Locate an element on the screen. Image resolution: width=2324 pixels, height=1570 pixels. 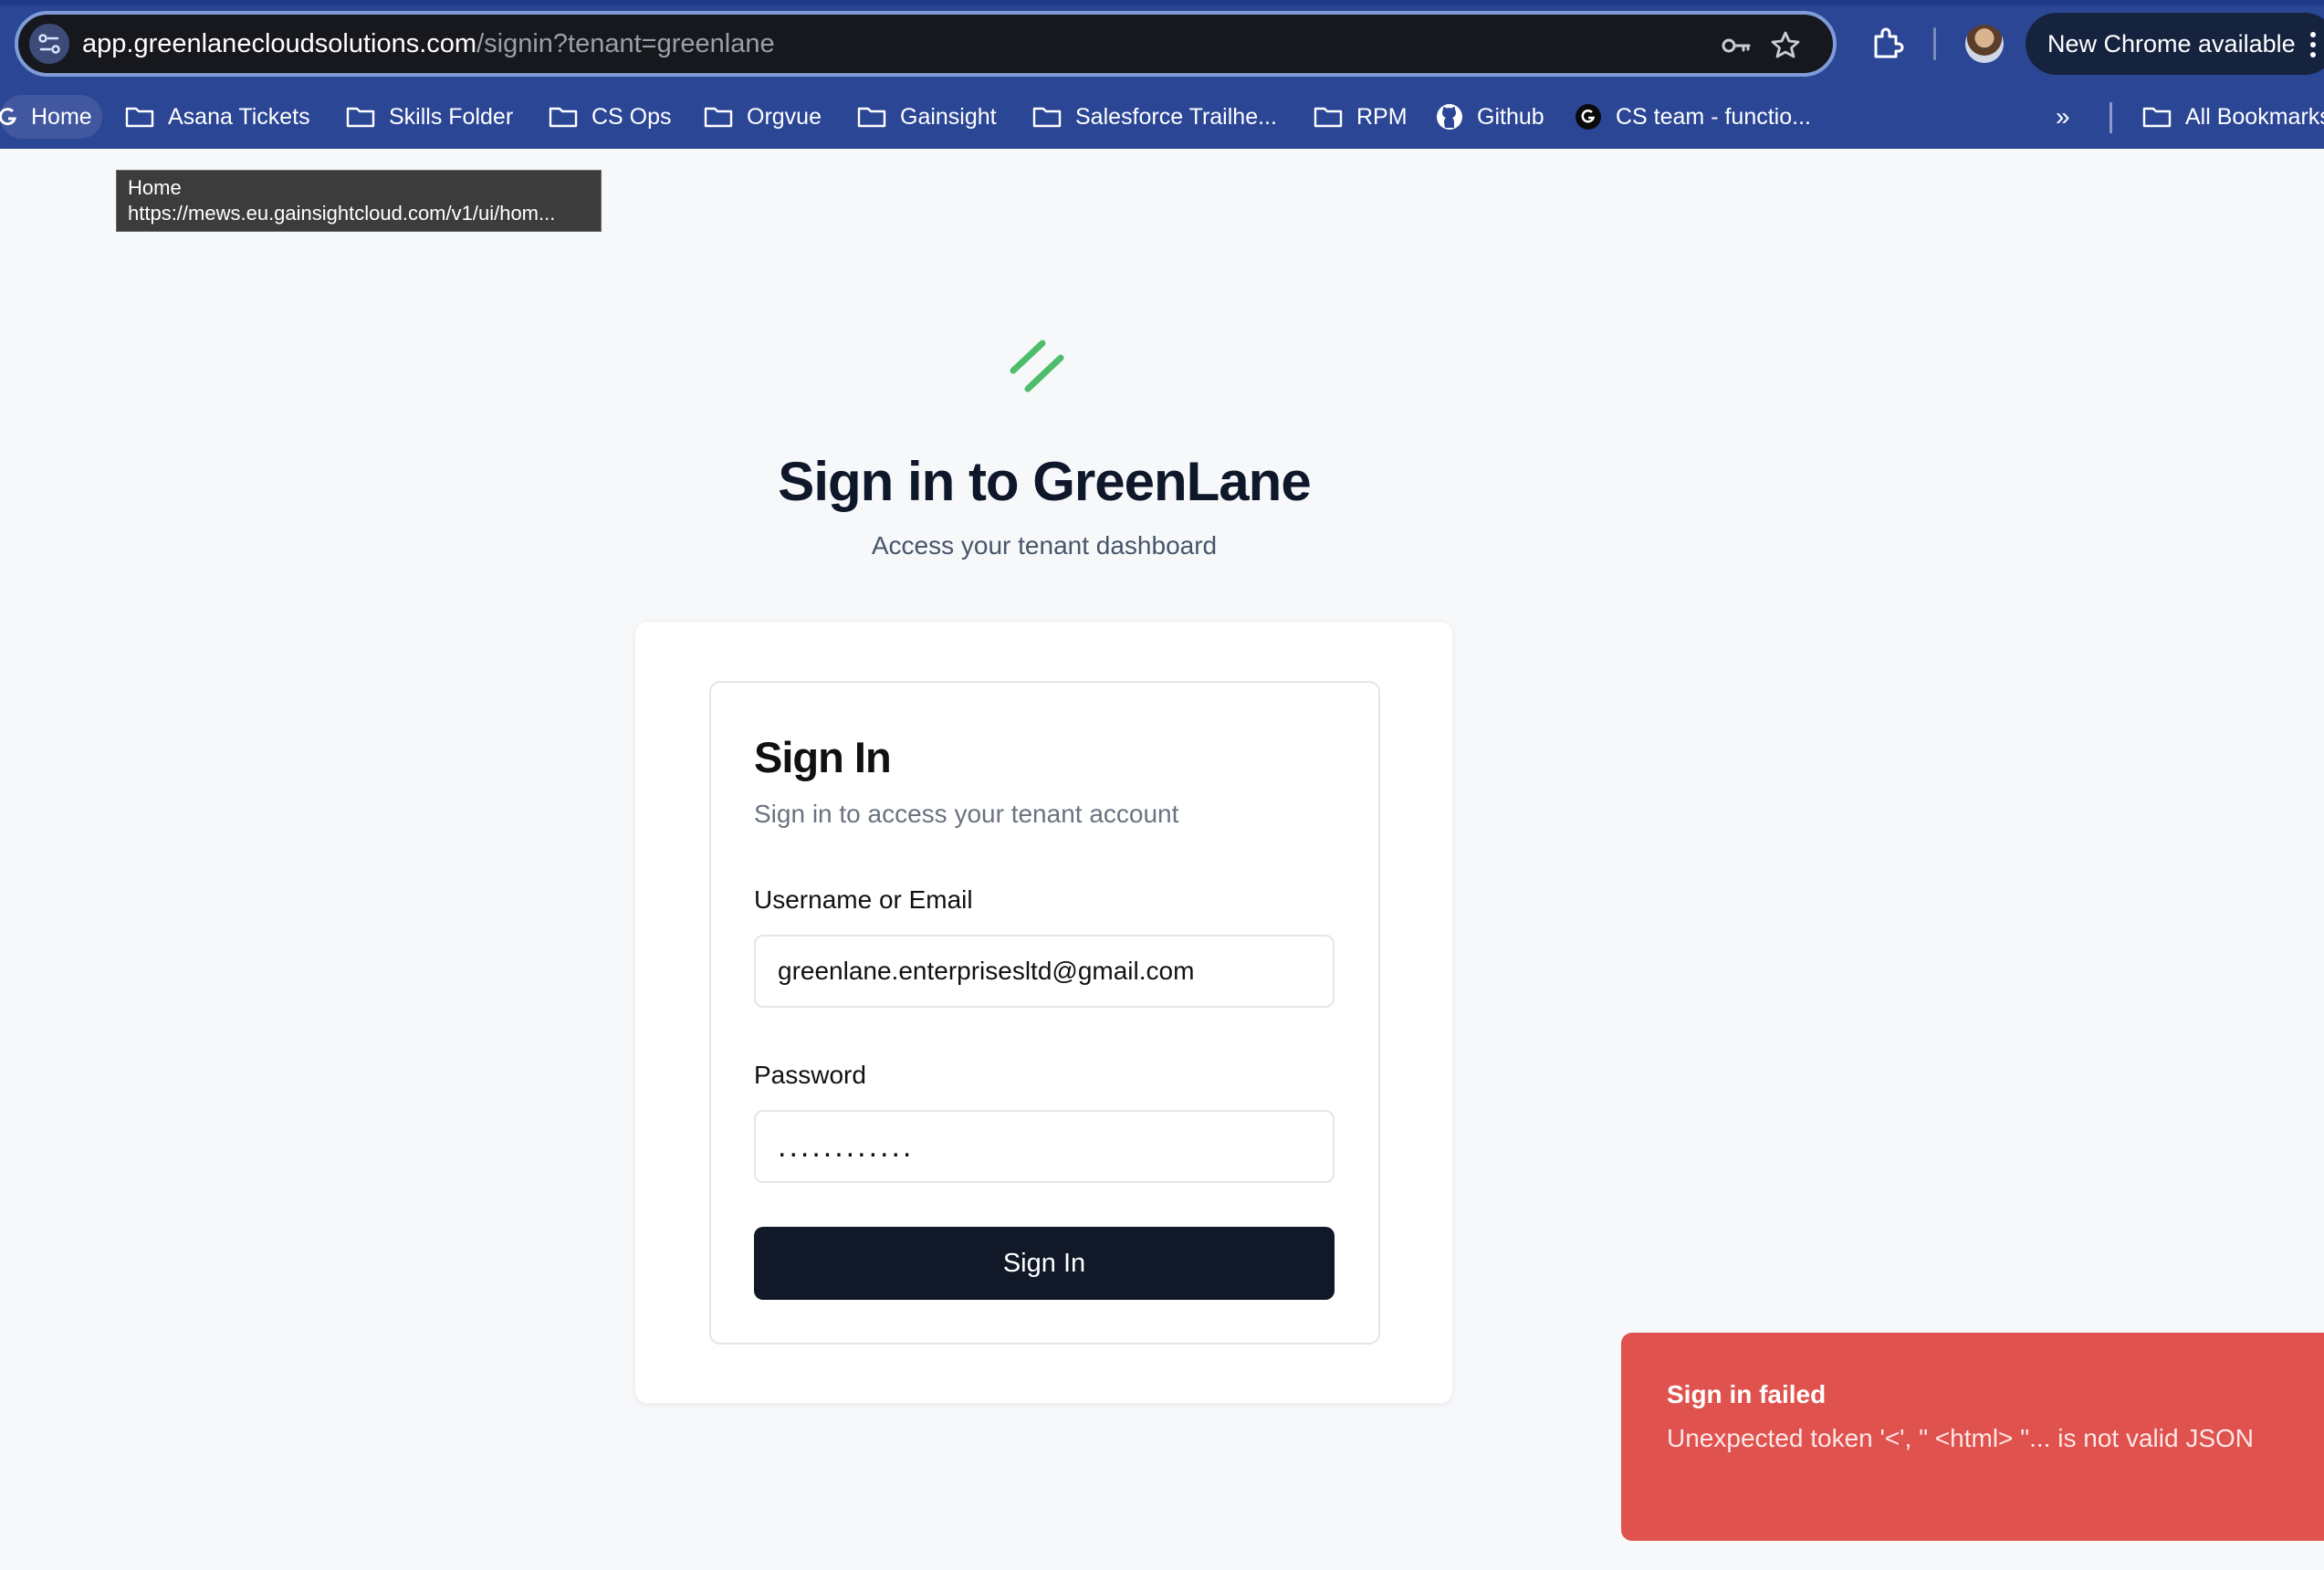
username-label: Username or Email is located at coordinates (864, 899).